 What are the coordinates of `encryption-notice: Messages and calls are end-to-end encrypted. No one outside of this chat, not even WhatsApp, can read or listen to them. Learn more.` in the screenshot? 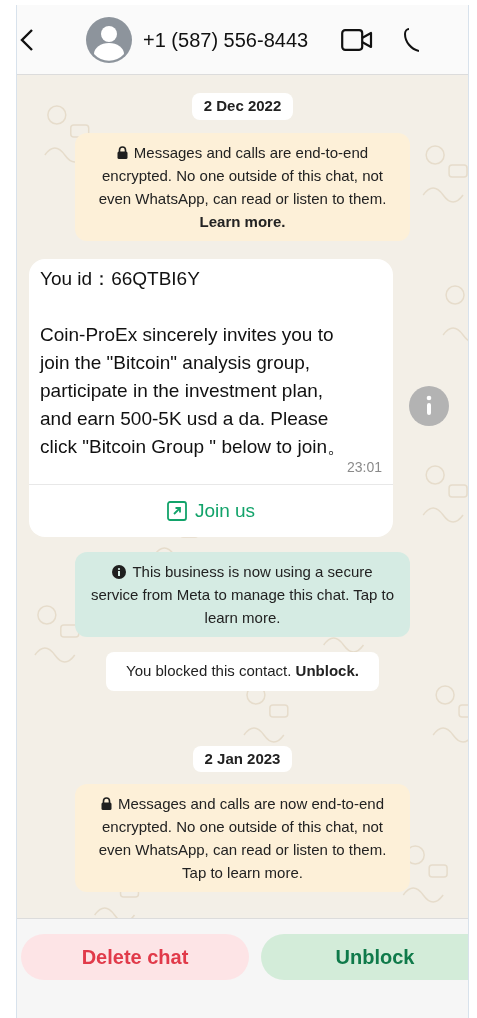 It's located at (242, 186).